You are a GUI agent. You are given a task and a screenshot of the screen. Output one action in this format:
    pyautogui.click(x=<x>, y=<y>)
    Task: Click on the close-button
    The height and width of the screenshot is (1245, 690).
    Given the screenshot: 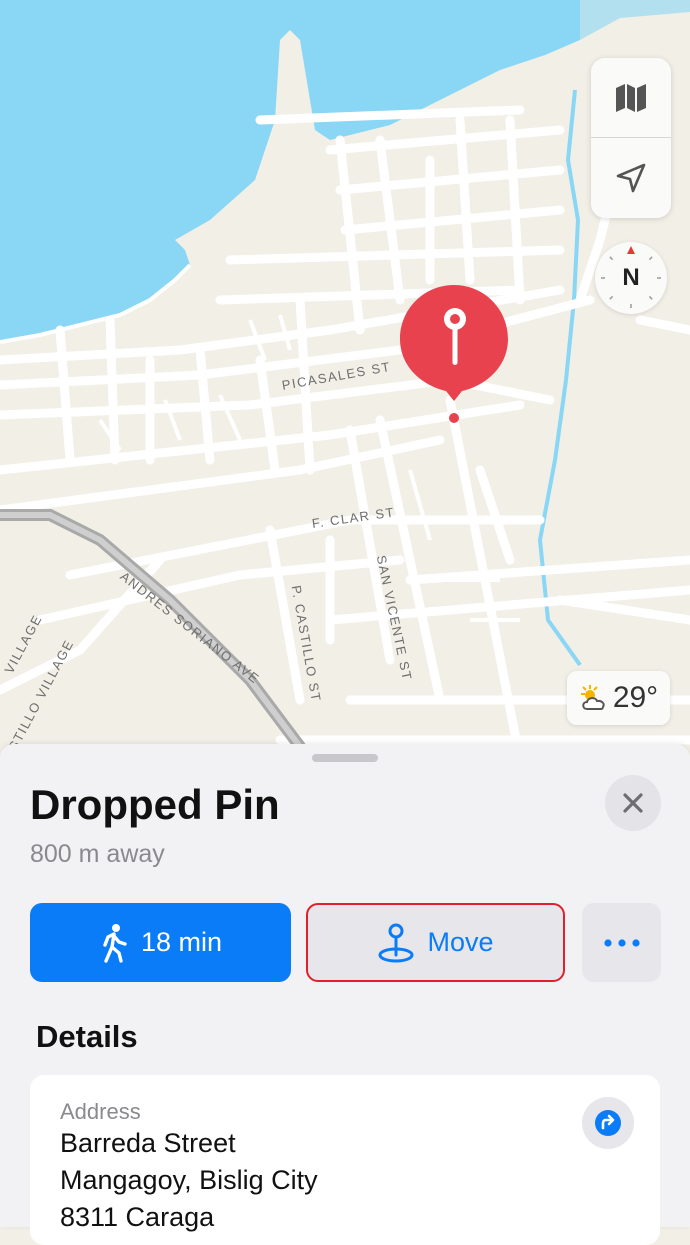 What is the action you would take?
    pyautogui.click(x=633, y=803)
    